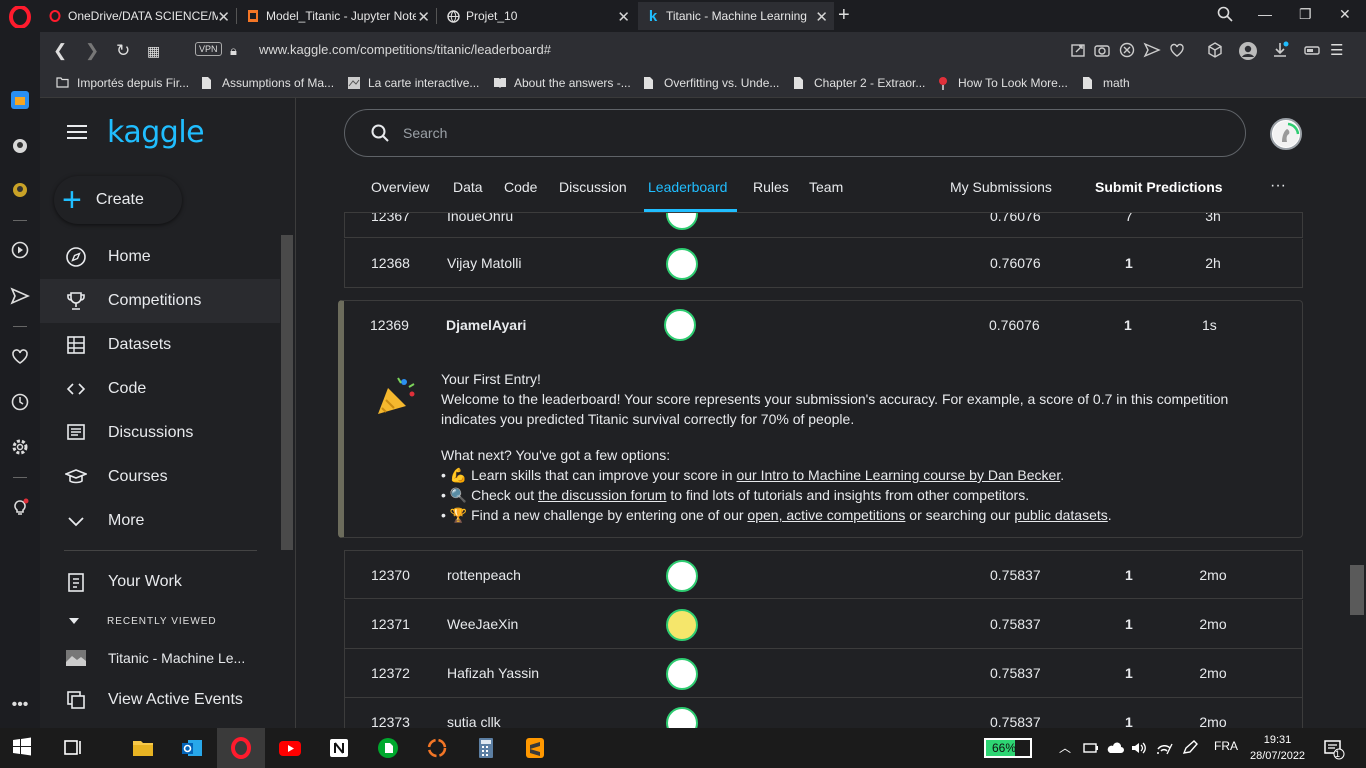  What do you see at coordinates (20, 190) in the screenshot?
I see `whatsapp-icon` at bounding box center [20, 190].